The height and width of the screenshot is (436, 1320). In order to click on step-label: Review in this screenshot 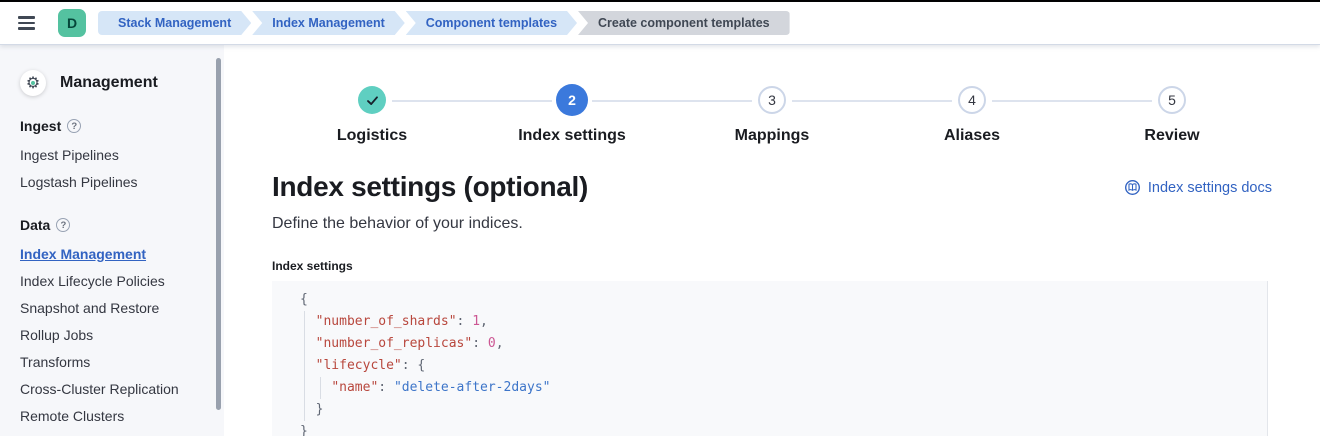, I will do `click(1172, 135)`.